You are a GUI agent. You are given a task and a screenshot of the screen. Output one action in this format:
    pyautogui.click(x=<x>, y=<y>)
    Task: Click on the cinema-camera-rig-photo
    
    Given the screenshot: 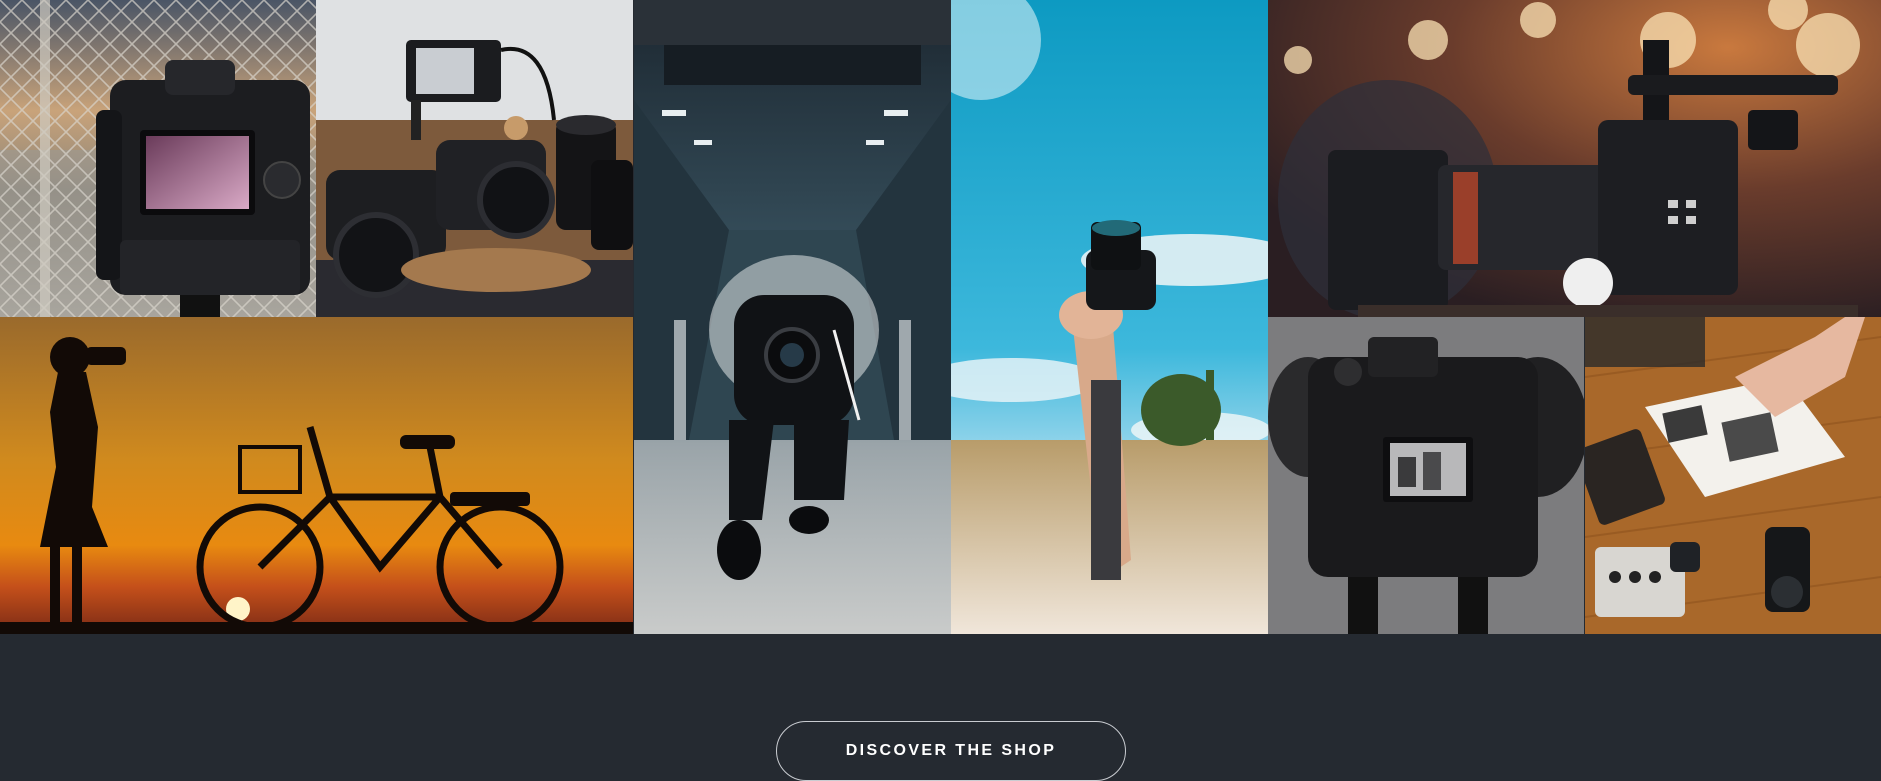 What is the action you would take?
    pyautogui.click(x=1574, y=158)
    